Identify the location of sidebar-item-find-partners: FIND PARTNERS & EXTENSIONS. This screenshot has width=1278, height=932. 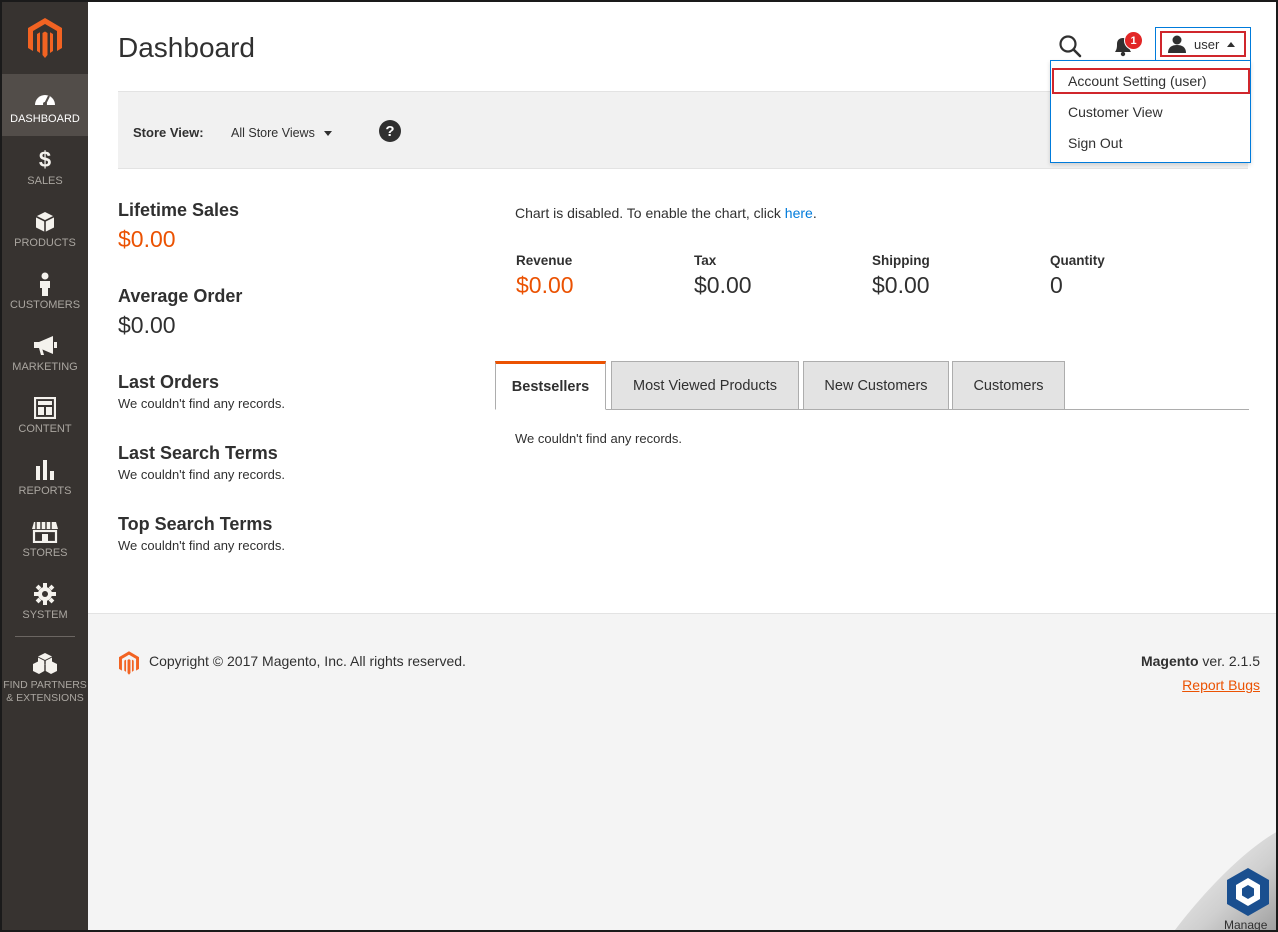
(45, 678).